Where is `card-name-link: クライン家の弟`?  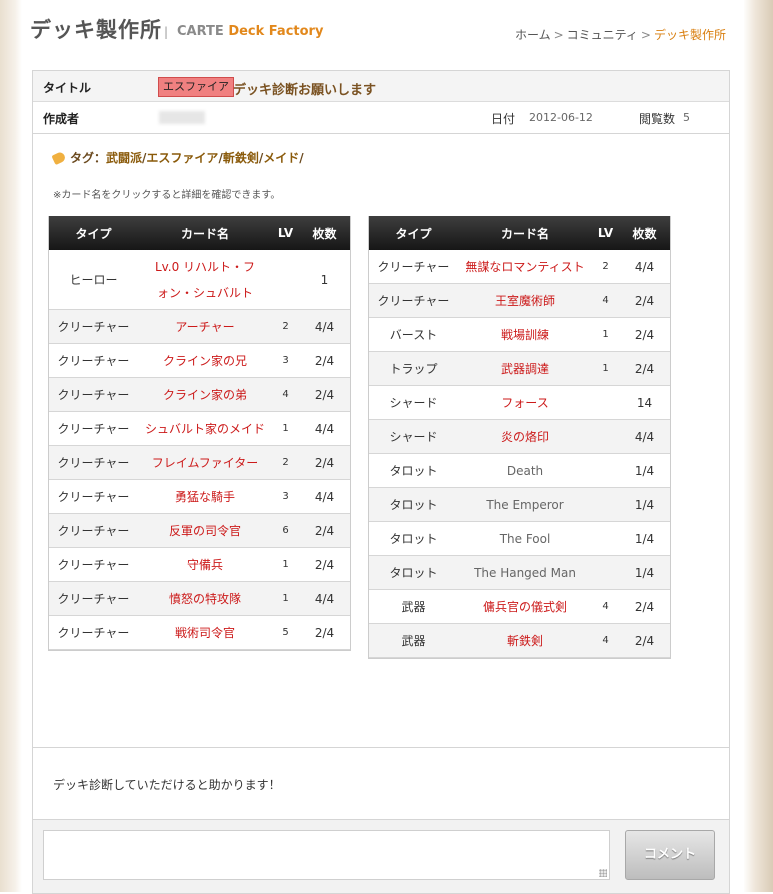 card-name-link: クライン家の弟 is located at coordinates (205, 394).